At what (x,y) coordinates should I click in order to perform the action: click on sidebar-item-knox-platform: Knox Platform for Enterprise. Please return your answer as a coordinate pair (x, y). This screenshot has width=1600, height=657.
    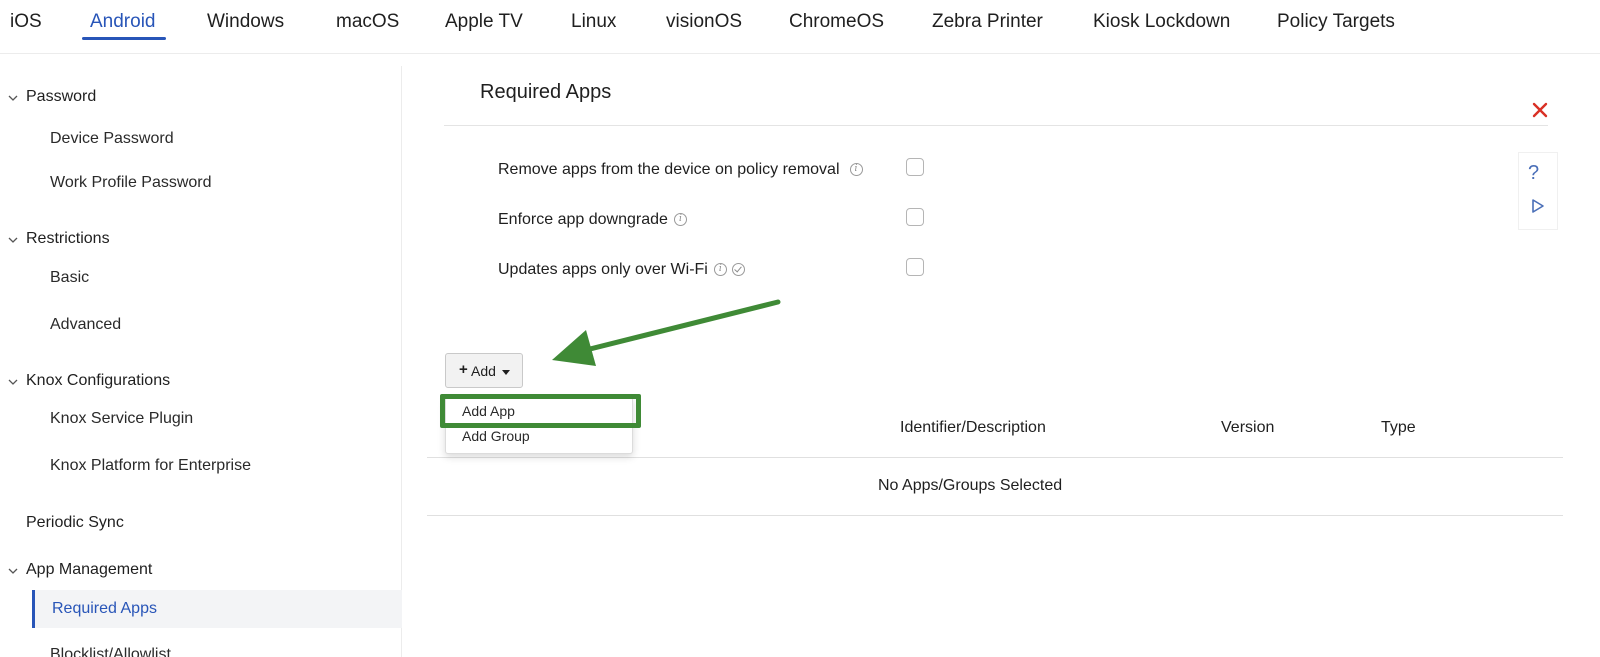
    Looking at the image, I should click on (150, 466).